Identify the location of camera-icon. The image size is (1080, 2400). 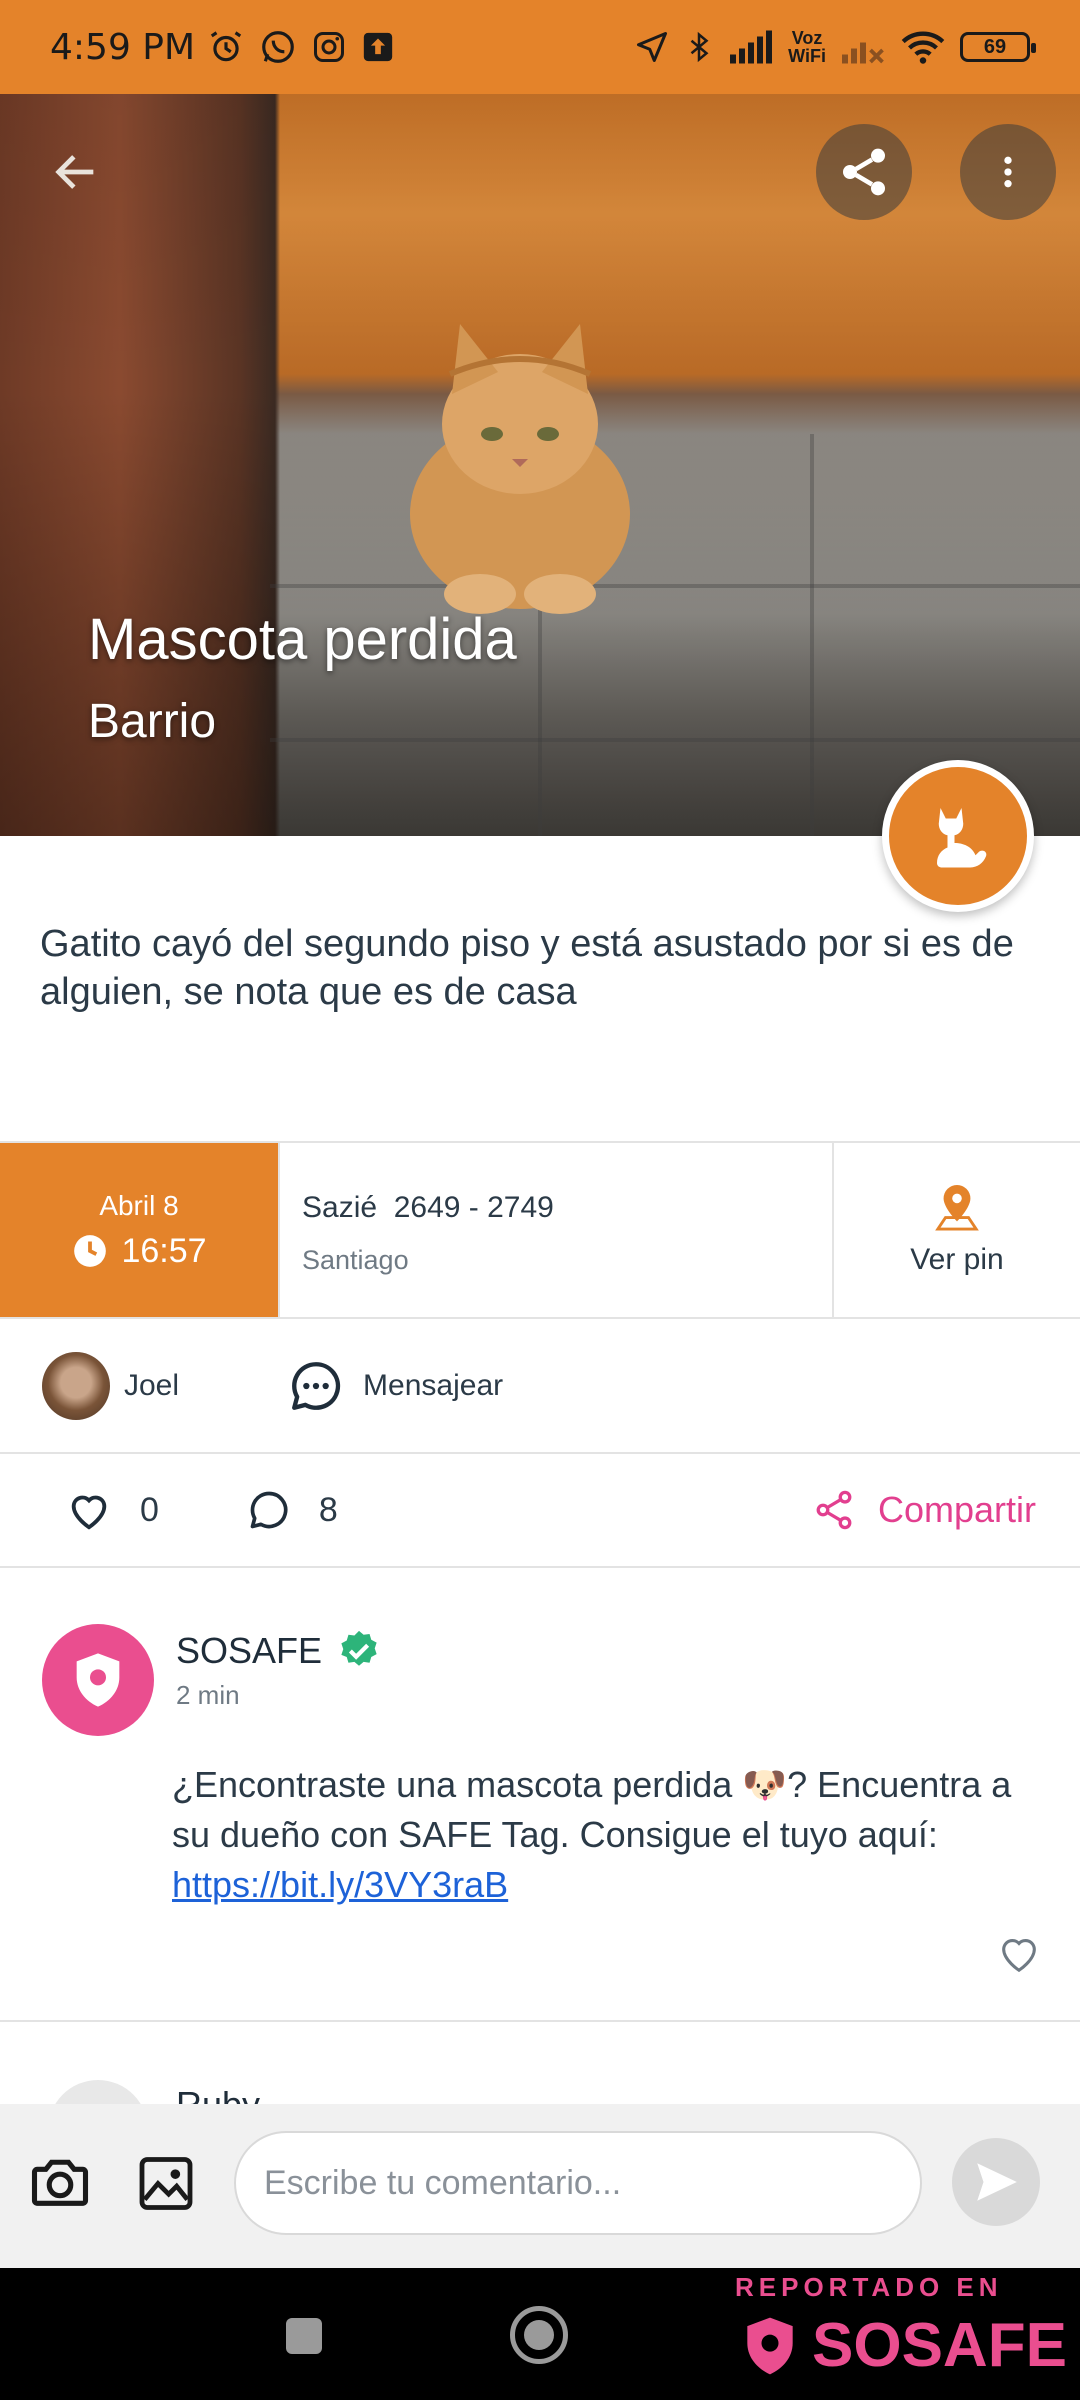
(60, 2182).